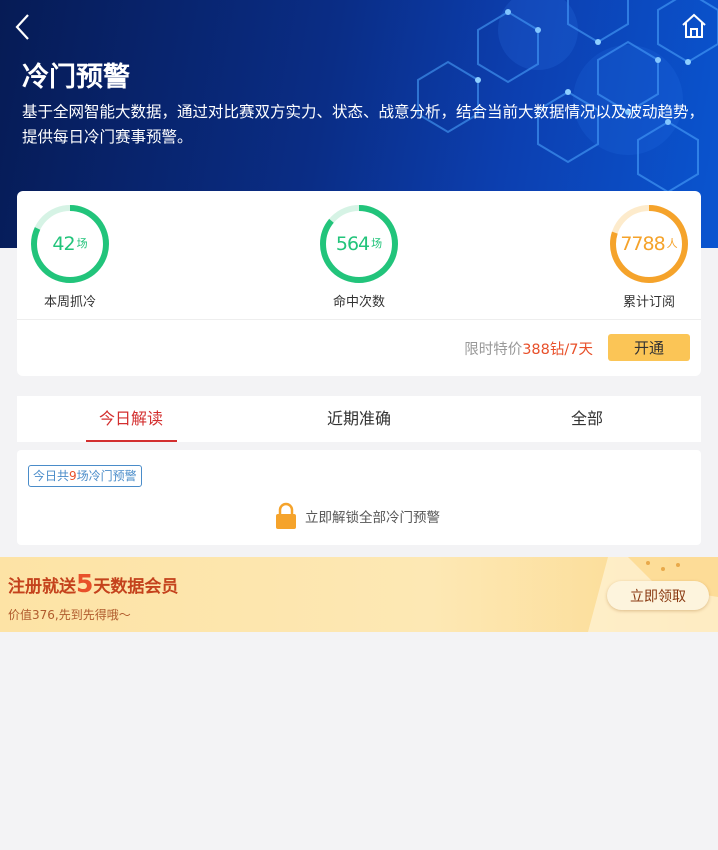  What do you see at coordinates (69, 302) in the screenshot?
I see `stat-label: 本周抓冷` at bounding box center [69, 302].